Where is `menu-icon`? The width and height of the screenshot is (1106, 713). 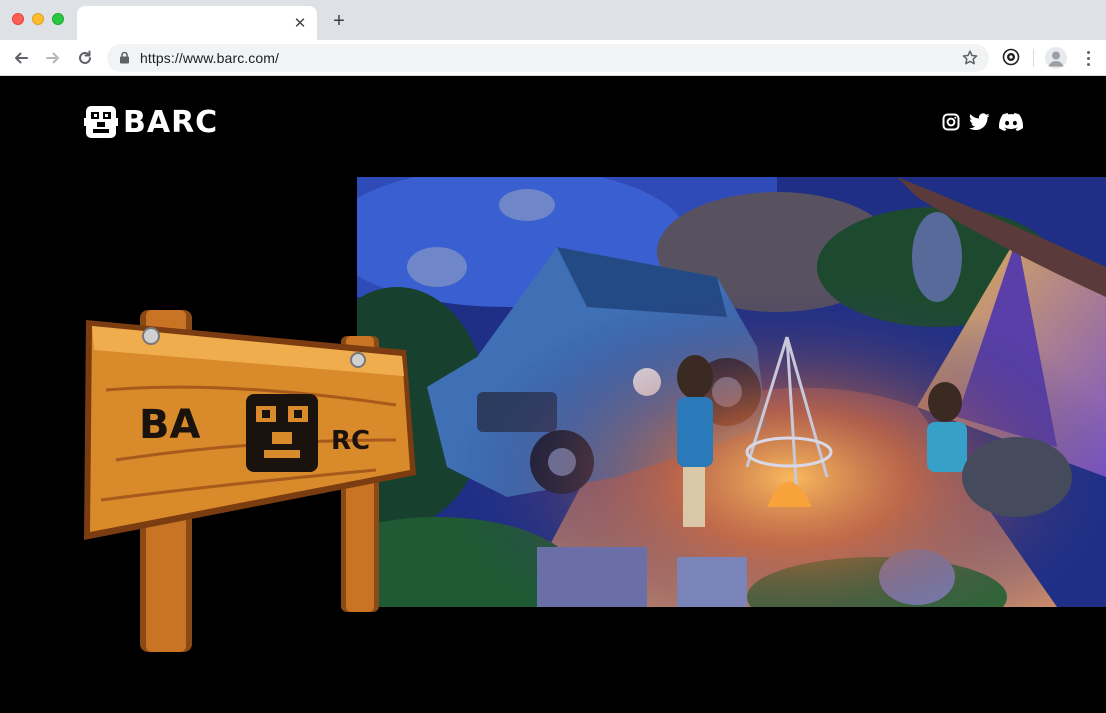
menu-icon is located at coordinates (1088, 58).